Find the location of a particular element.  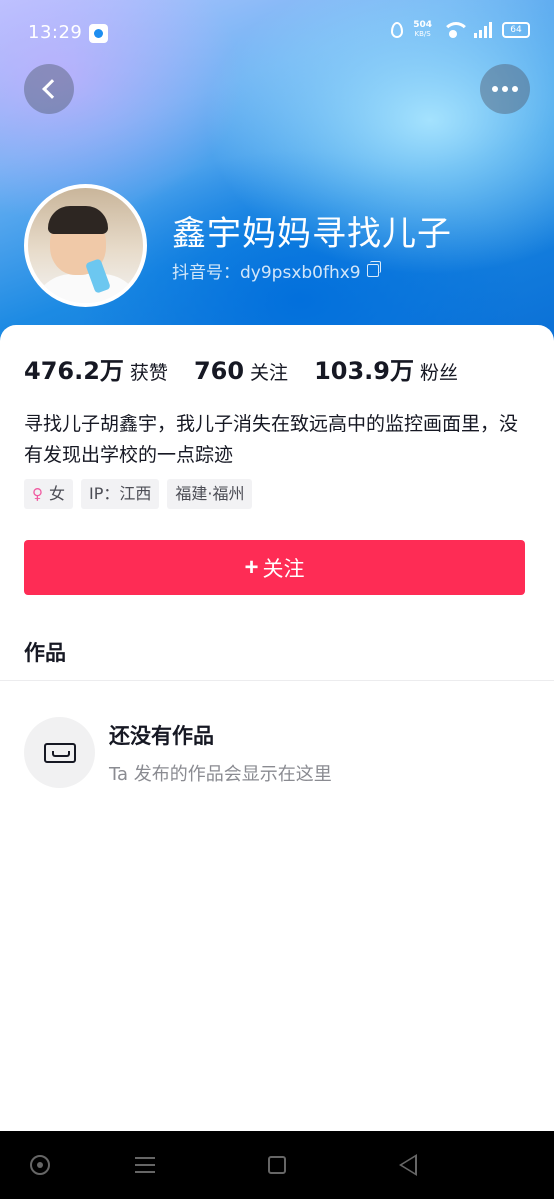

system-nav-bar is located at coordinates (277, 1165).